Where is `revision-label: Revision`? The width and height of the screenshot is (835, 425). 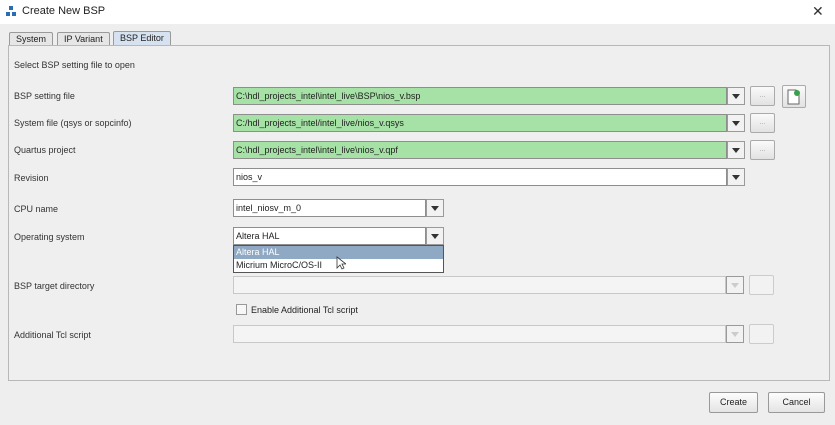
revision-label: Revision is located at coordinates (31, 178).